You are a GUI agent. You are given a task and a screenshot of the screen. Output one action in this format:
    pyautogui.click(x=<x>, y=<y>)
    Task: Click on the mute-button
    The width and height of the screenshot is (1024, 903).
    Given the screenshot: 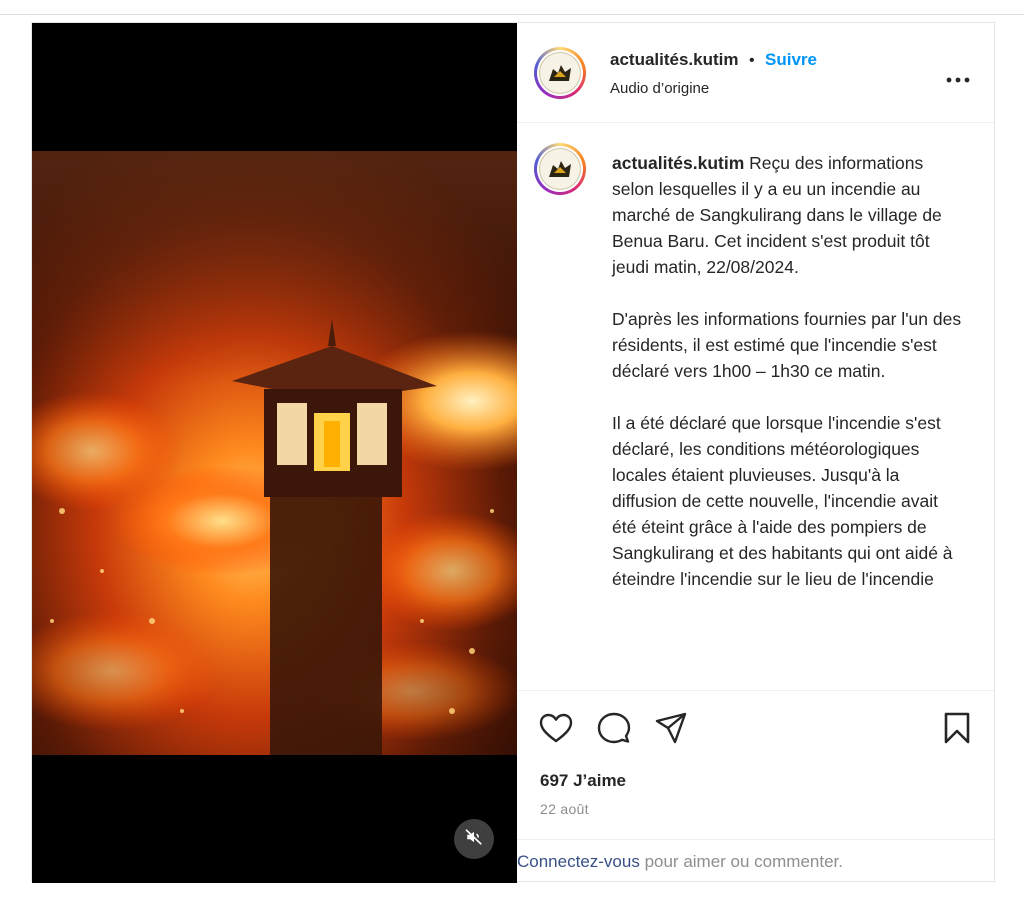 What is the action you would take?
    pyautogui.click(x=474, y=839)
    